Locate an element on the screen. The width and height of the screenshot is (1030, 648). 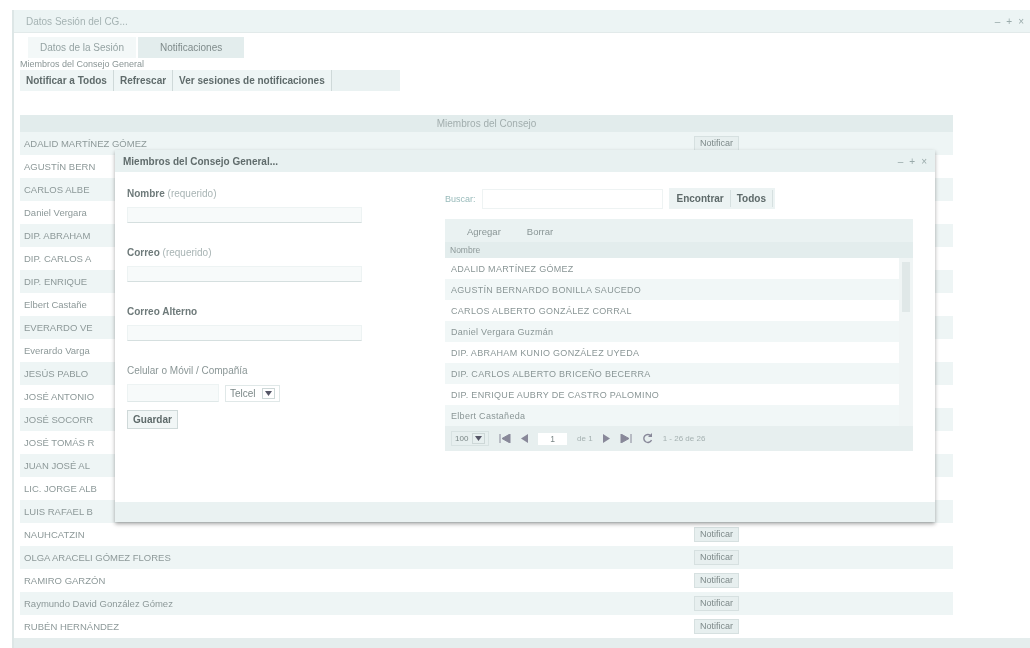
list-row: CARLOS ALBERTO GONZÁLEZ CORRAL is located at coordinates (672, 310).